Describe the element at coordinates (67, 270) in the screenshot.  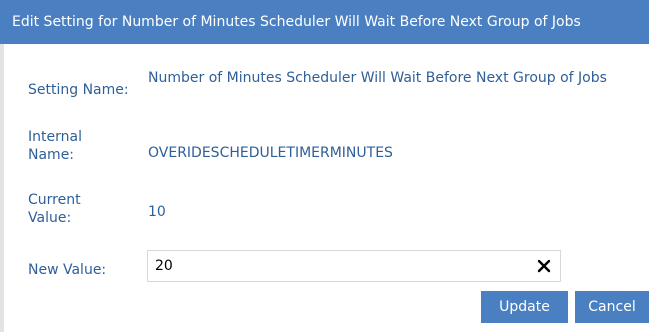
I see `new-value-label: New Value:` at that location.